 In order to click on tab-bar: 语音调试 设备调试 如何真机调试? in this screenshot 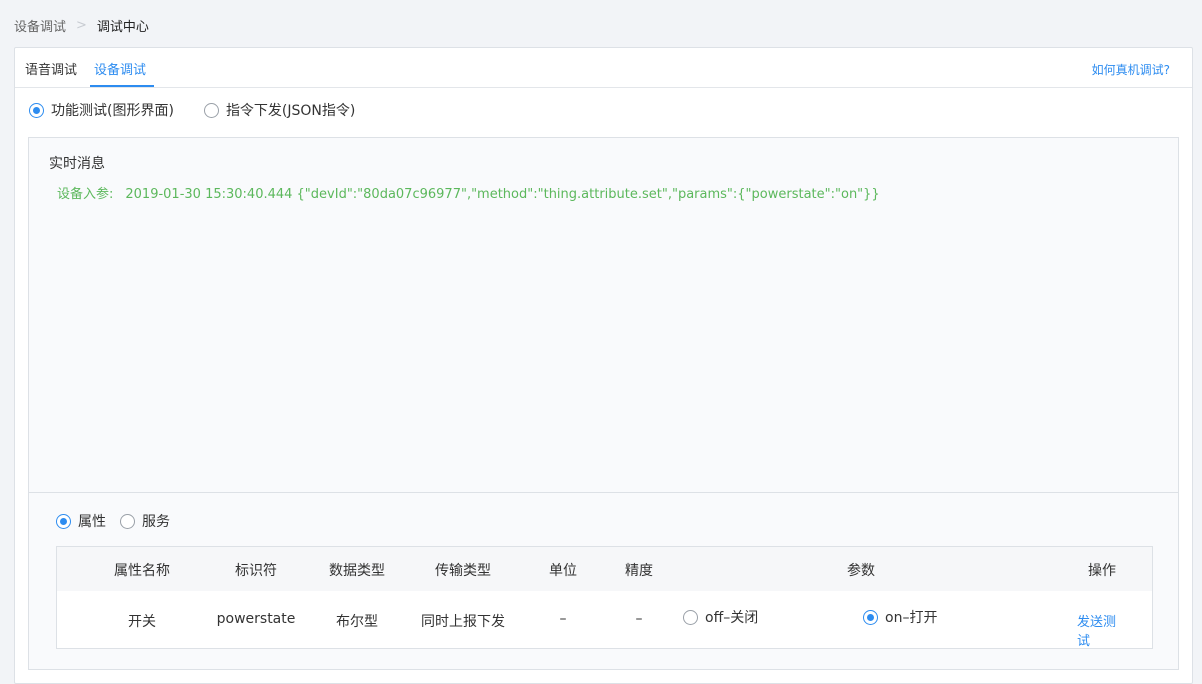, I will do `click(603, 68)`.